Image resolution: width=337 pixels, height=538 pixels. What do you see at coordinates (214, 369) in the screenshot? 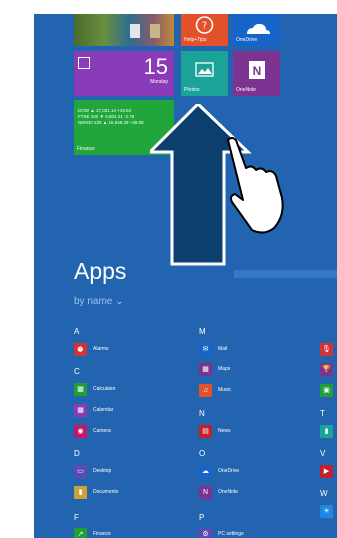
I see `app-item-maps: ▦ Maps` at bounding box center [214, 369].